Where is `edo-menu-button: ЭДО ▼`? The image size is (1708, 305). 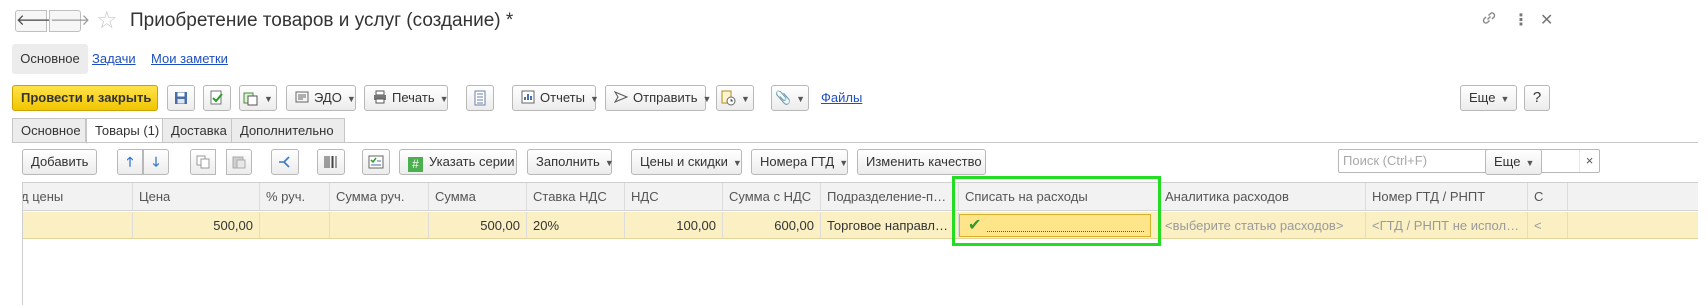 edo-menu-button: ЭДО ▼ is located at coordinates (321, 98).